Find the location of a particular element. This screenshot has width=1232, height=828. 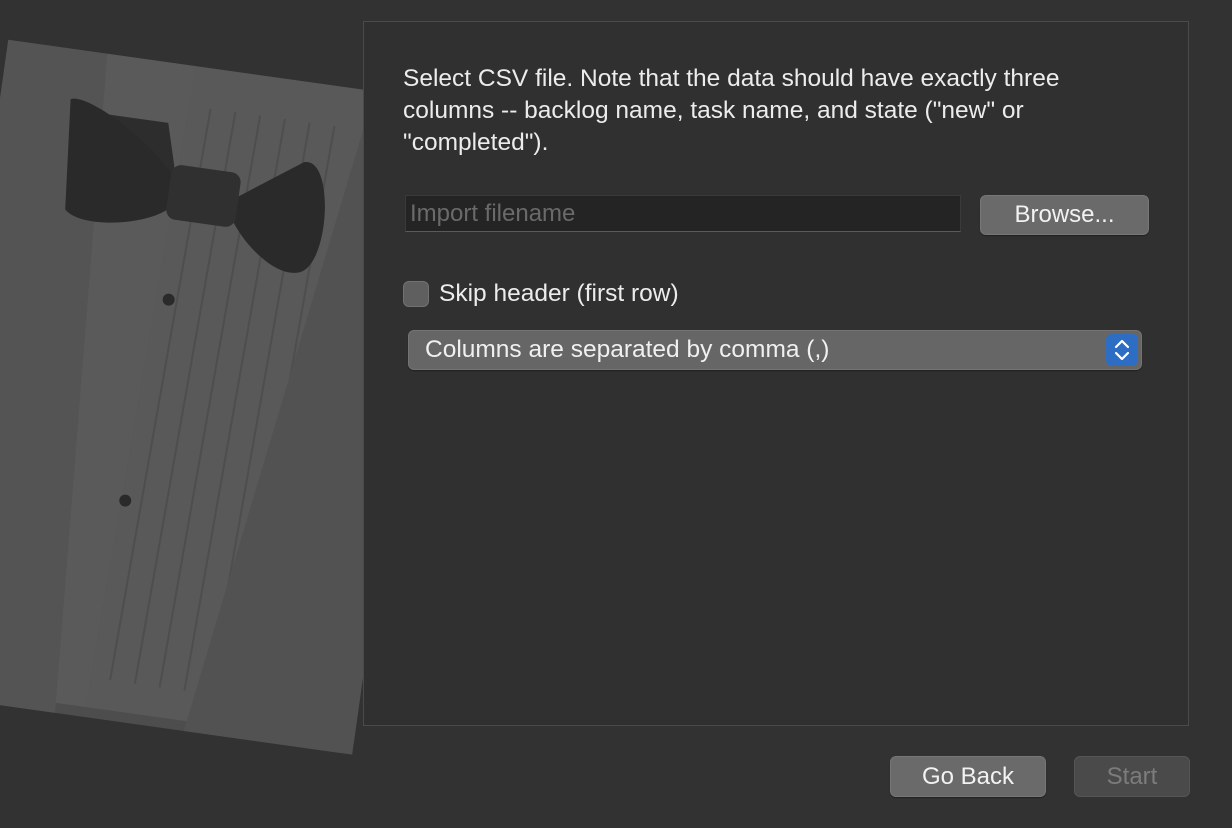

skip-header-label: Skip header (first row) is located at coordinates (559, 293).